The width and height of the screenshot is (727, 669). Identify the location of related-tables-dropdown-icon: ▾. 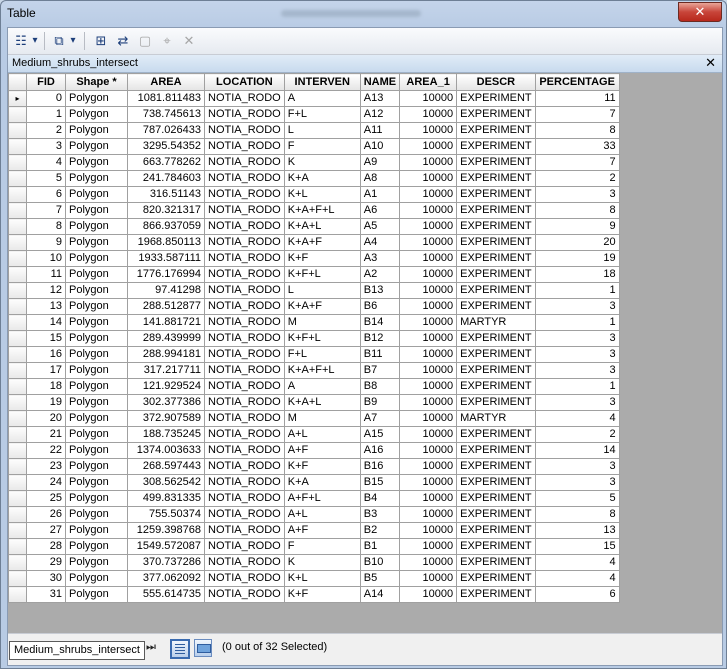
(73, 41).